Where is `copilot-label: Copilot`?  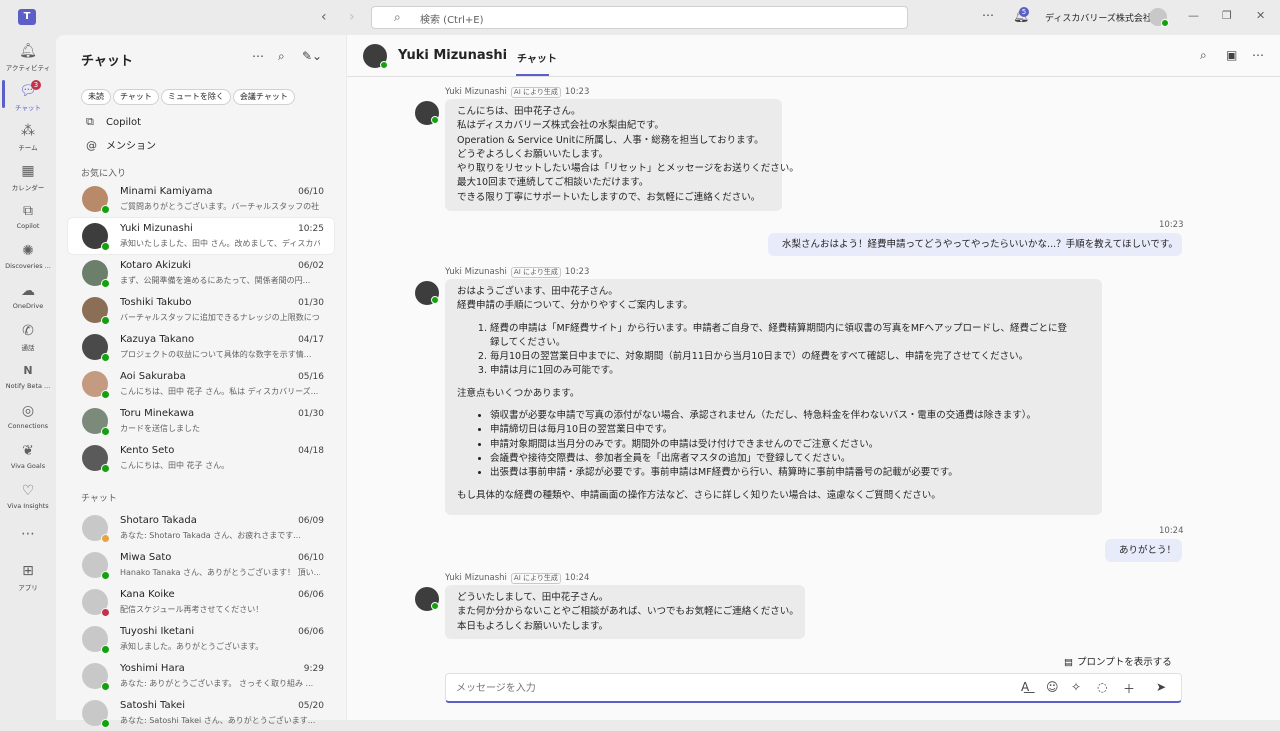
copilot-label: Copilot is located at coordinates (124, 122).